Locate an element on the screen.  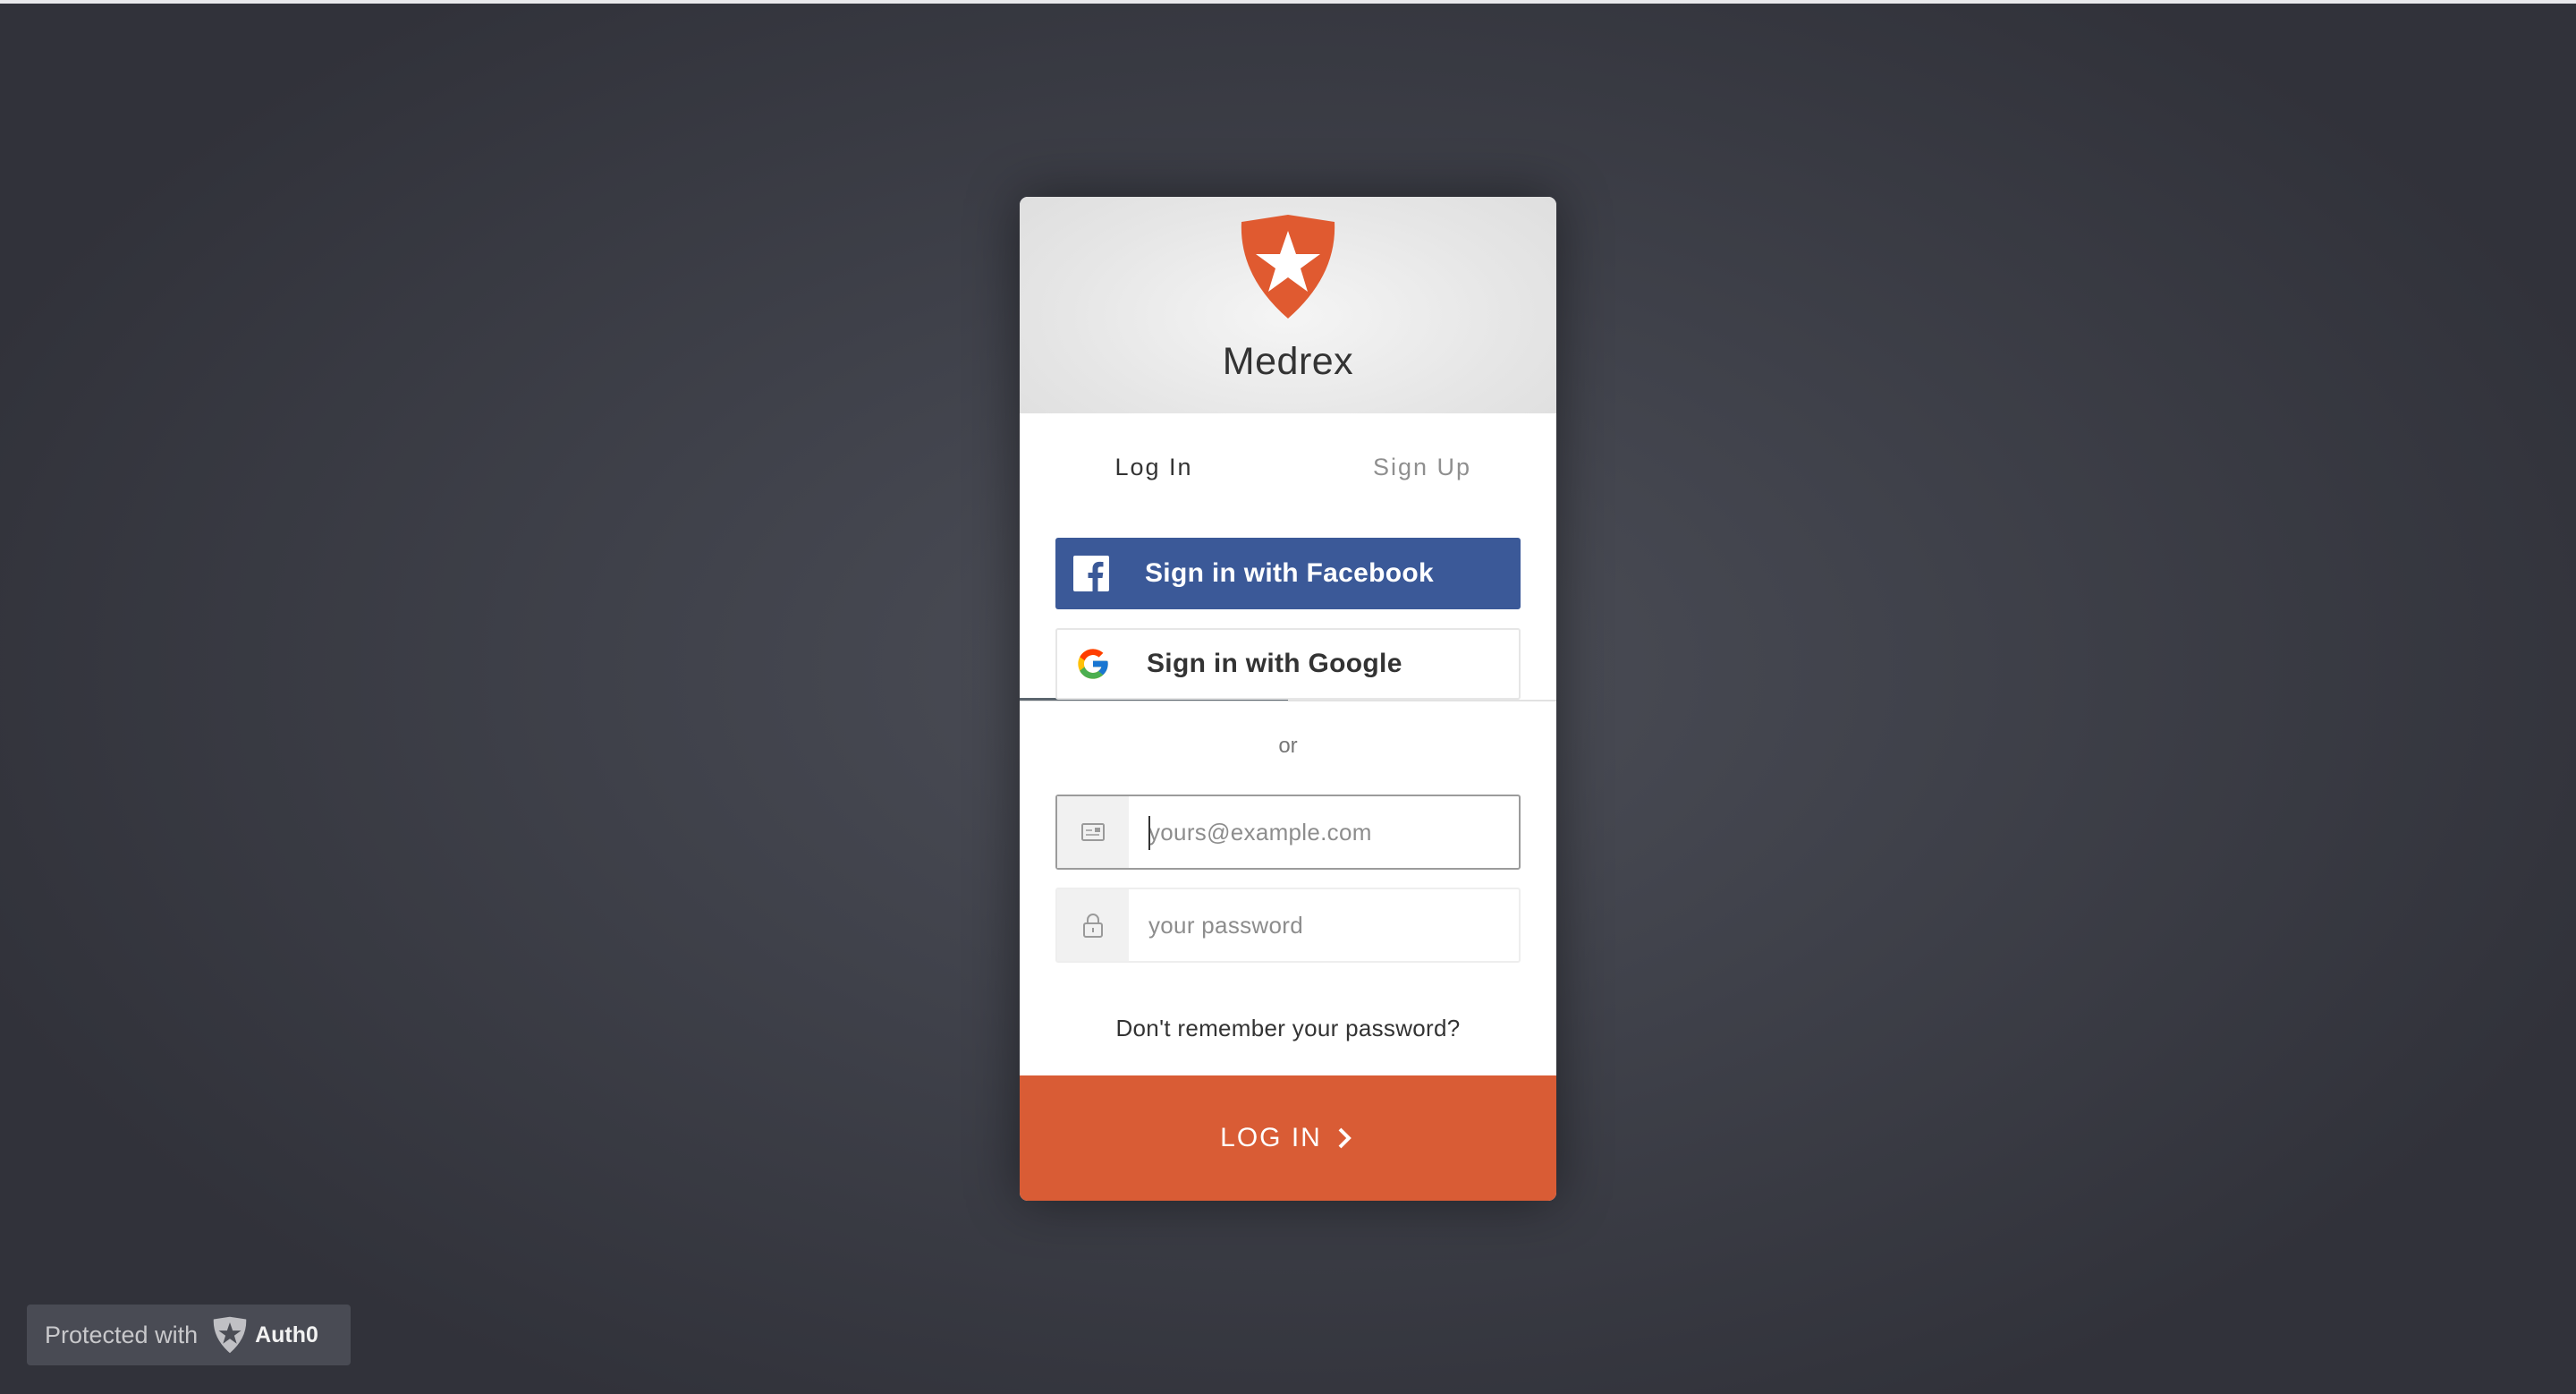
facebook-icon is located at coordinates (1091, 573).